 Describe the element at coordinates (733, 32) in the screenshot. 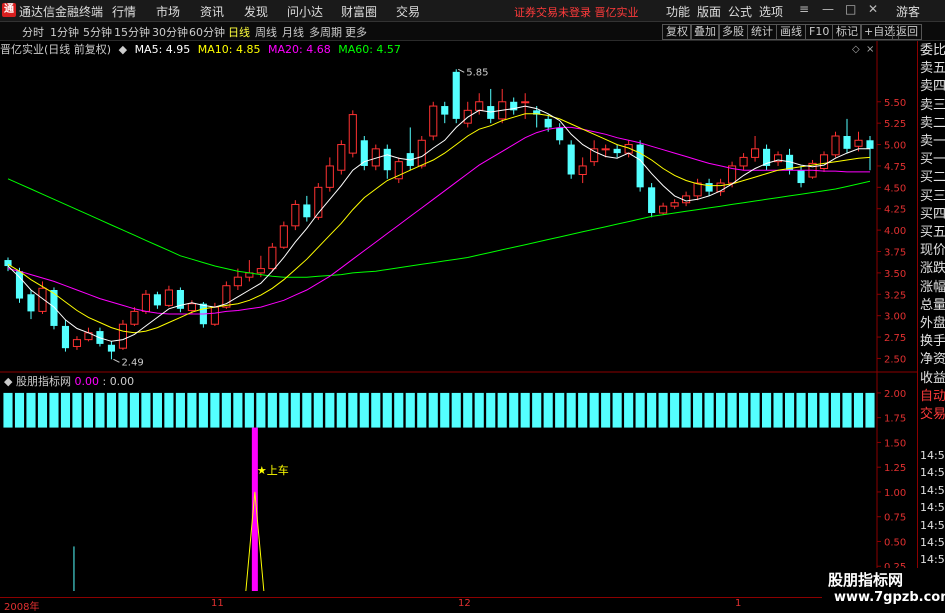

I see `tool-duogu: 多股` at that location.